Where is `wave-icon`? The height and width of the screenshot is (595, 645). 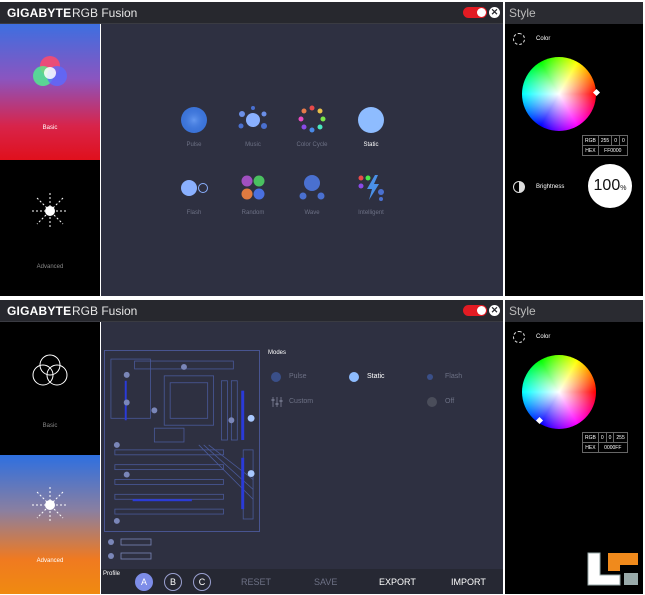
wave-icon is located at coordinates (312, 187).